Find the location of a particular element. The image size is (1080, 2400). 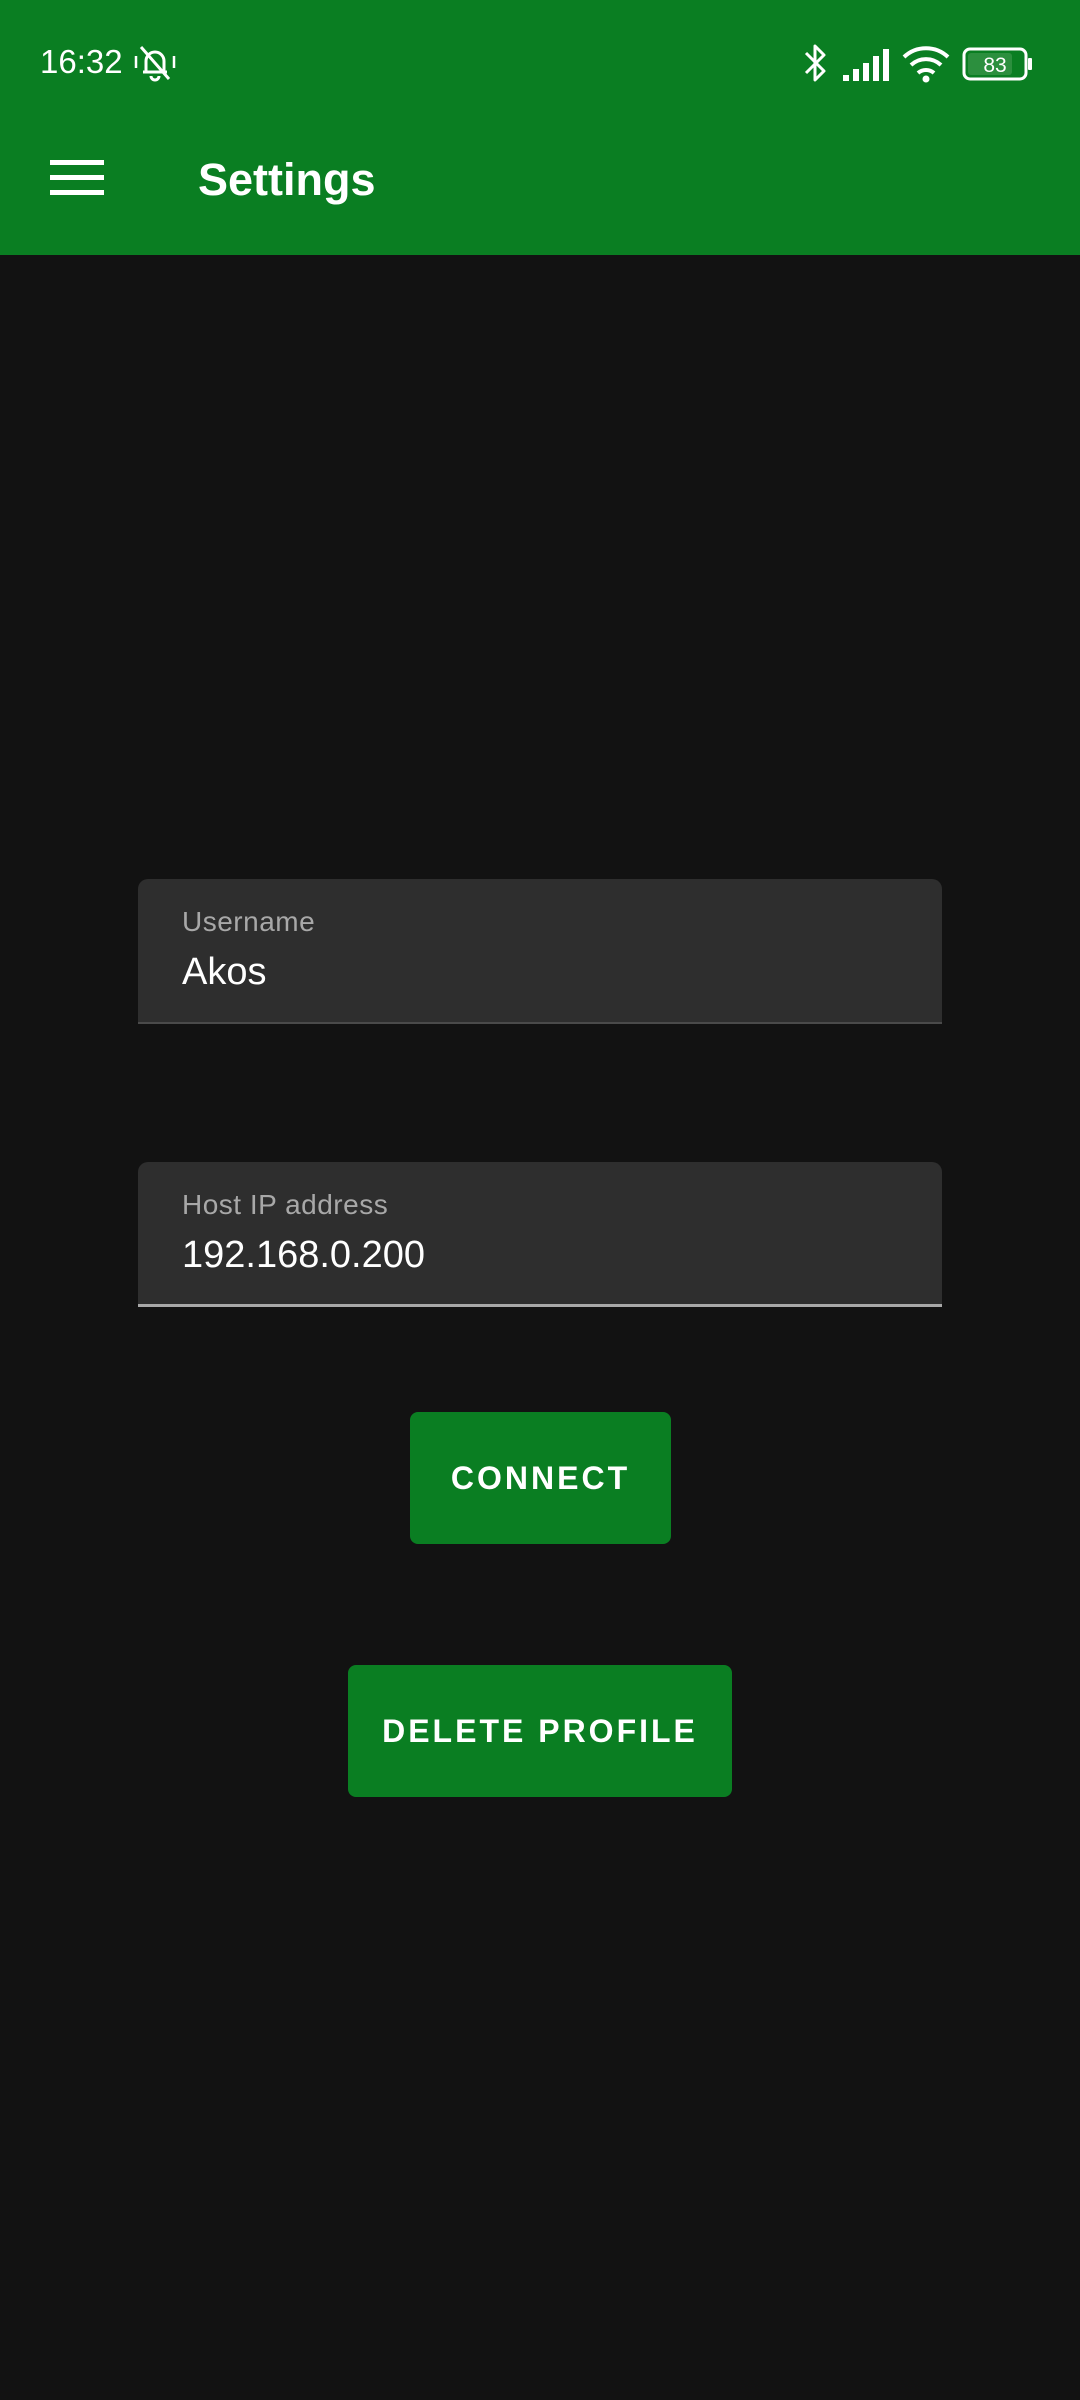

wifi-icon is located at coordinates (926, 64).